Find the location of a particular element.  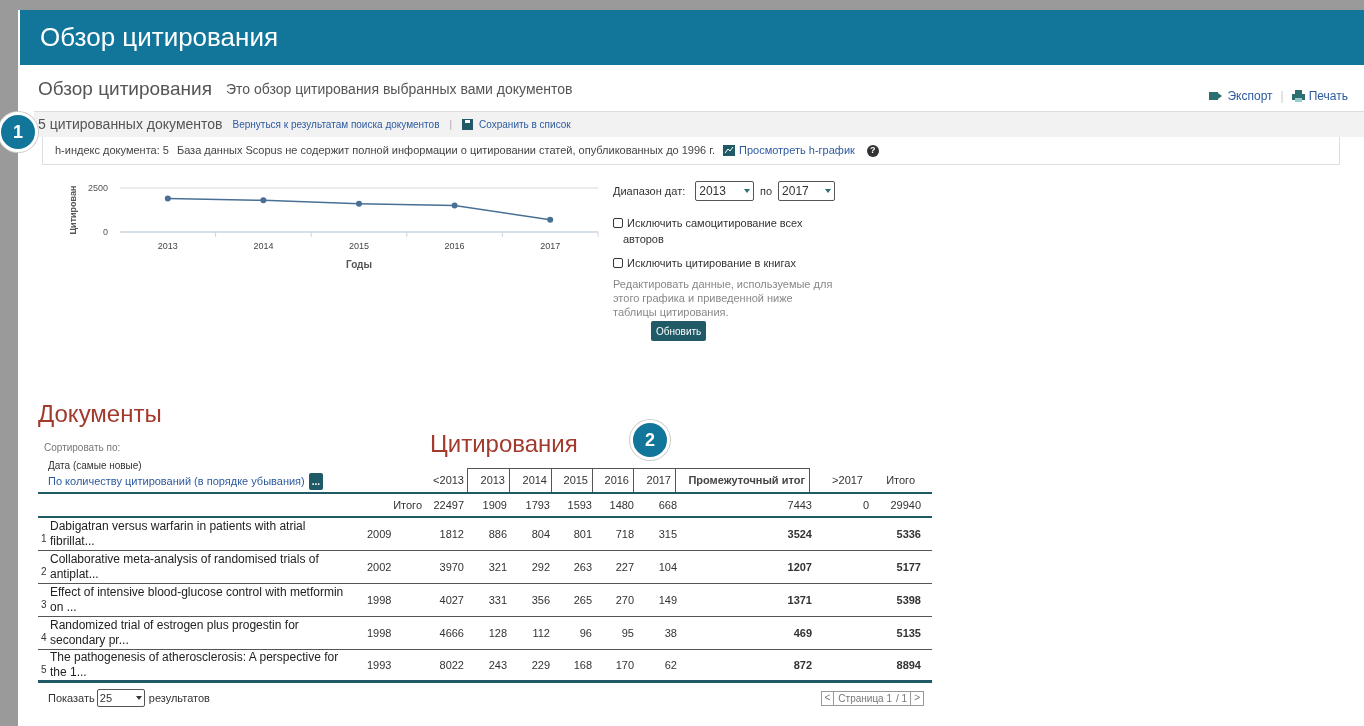

table-cell-text: 0 is located at coordinates (865, 505).